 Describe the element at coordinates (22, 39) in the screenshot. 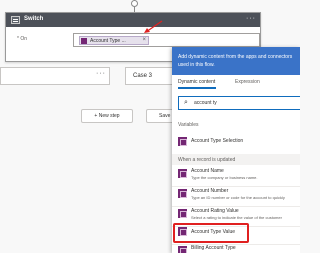

I see `on-field-label: * On` at that location.